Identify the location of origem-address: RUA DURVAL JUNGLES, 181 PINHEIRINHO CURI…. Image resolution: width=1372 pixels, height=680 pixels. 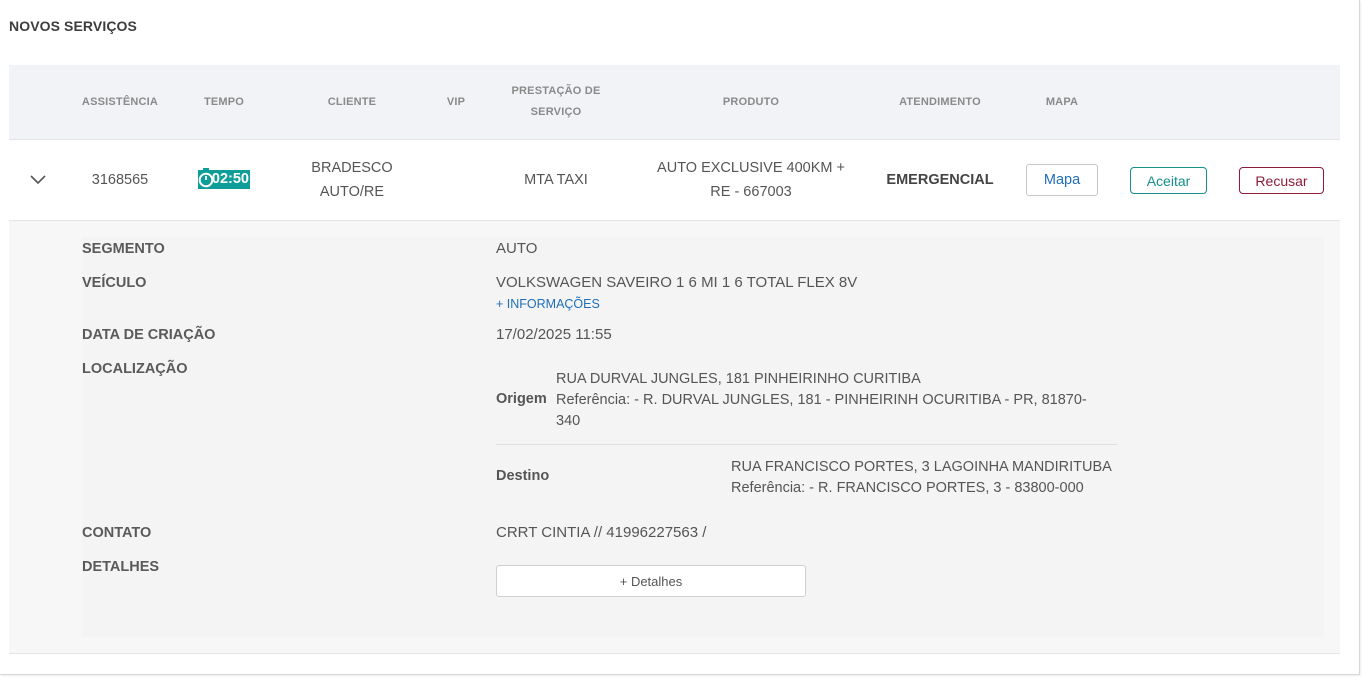
(738, 379).